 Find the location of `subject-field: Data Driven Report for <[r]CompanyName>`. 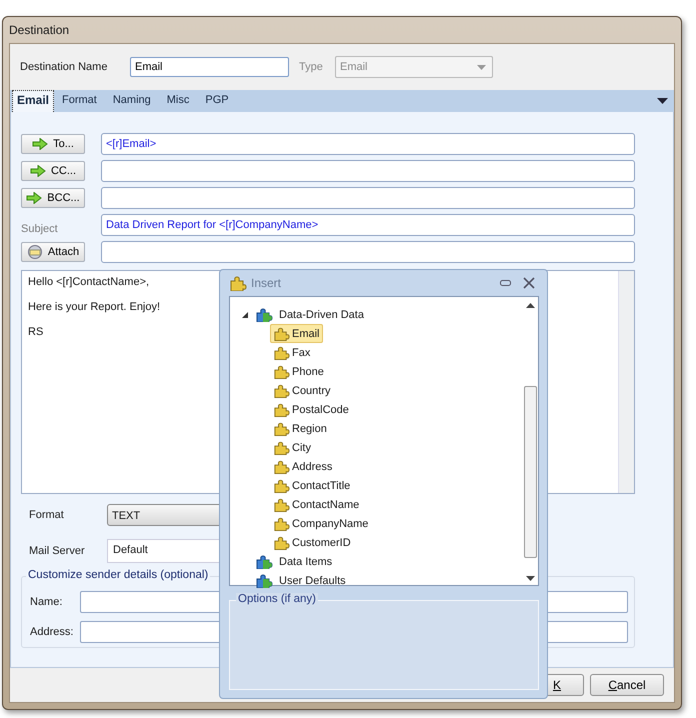

subject-field: Data Driven Report for <[r]CompanyName> is located at coordinates (368, 225).